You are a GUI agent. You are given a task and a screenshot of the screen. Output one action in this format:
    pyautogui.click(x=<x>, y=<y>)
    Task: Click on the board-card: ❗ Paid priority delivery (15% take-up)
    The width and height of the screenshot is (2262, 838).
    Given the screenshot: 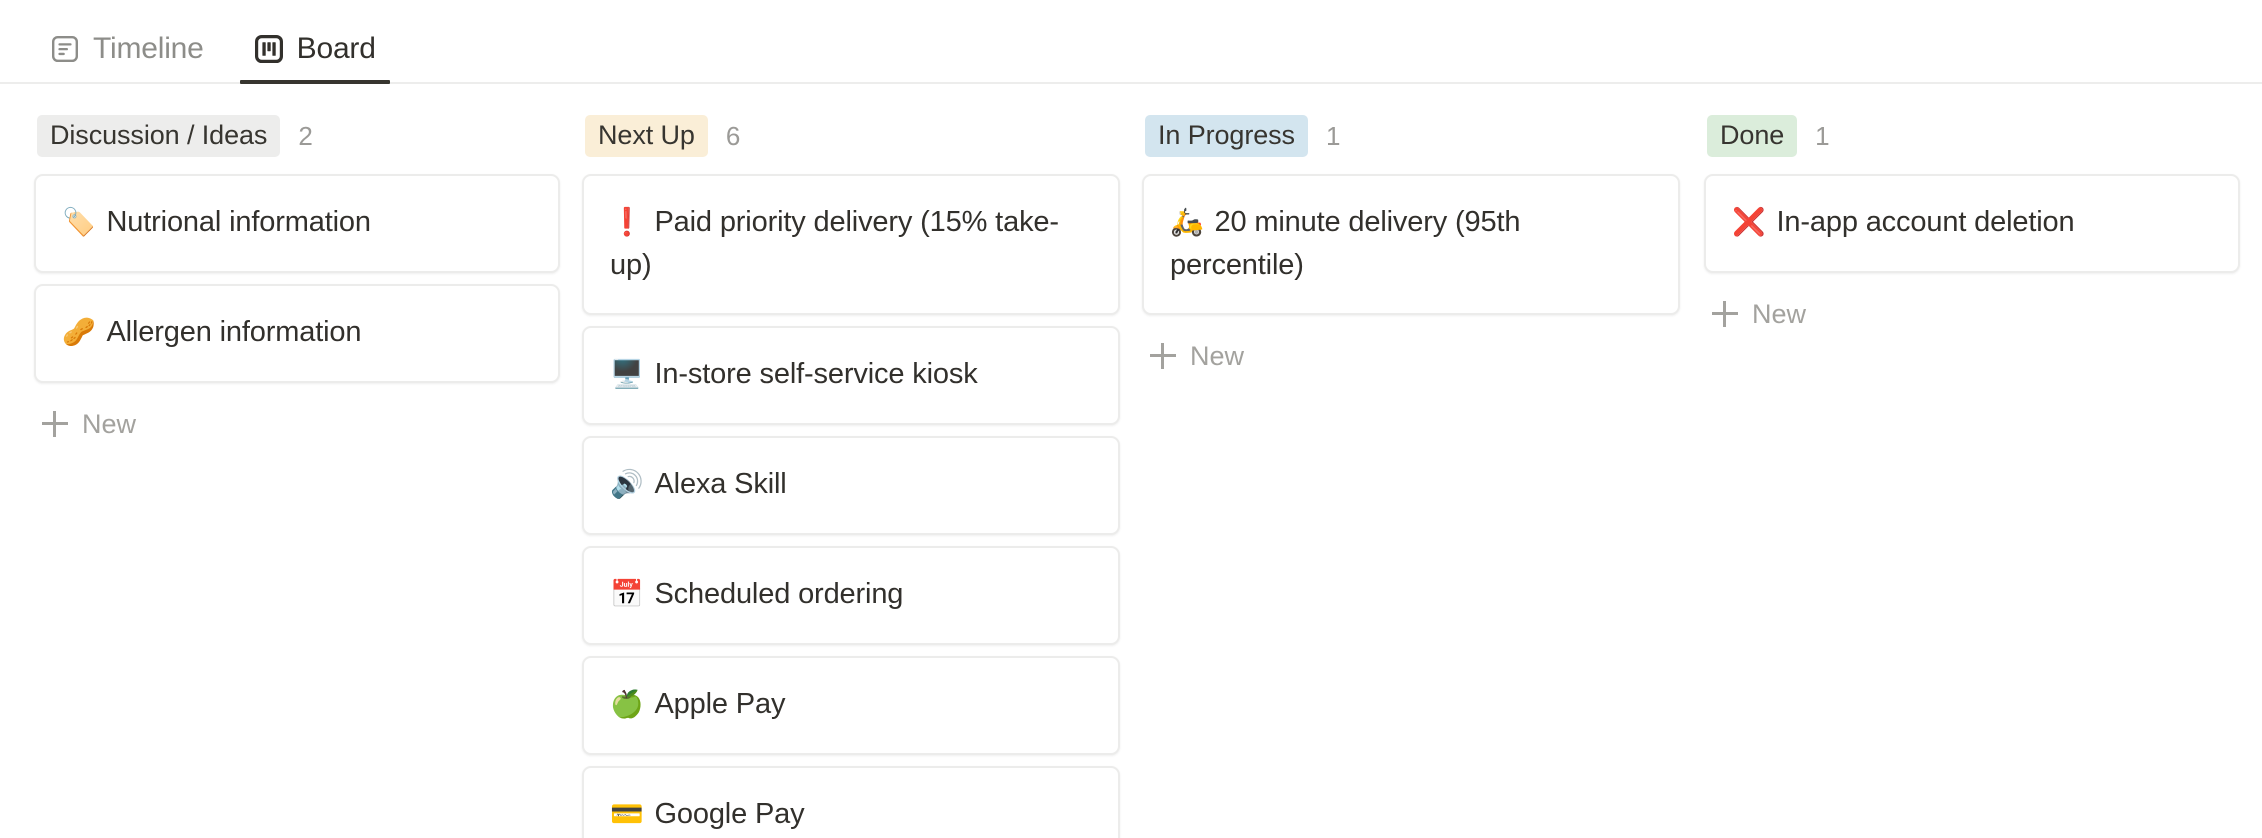 What is the action you would take?
    pyautogui.click(x=851, y=244)
    